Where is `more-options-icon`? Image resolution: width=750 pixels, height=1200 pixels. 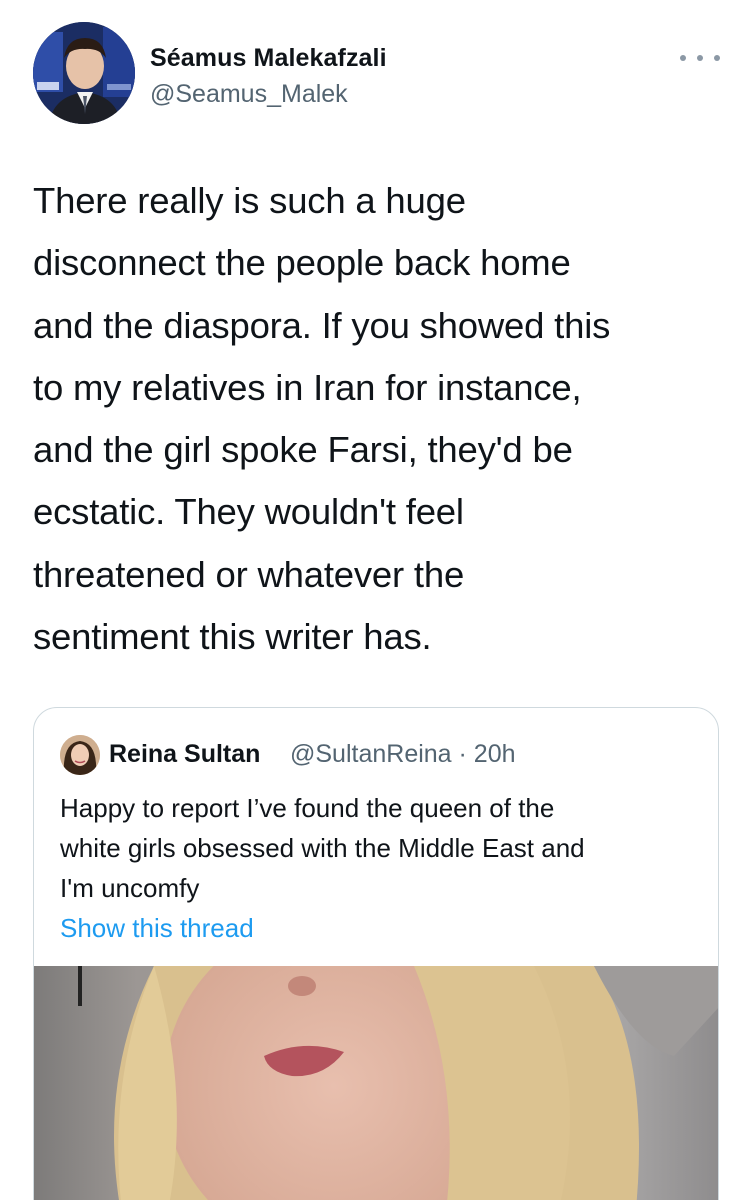 more-options-icon is located at coordinates (700, 58).